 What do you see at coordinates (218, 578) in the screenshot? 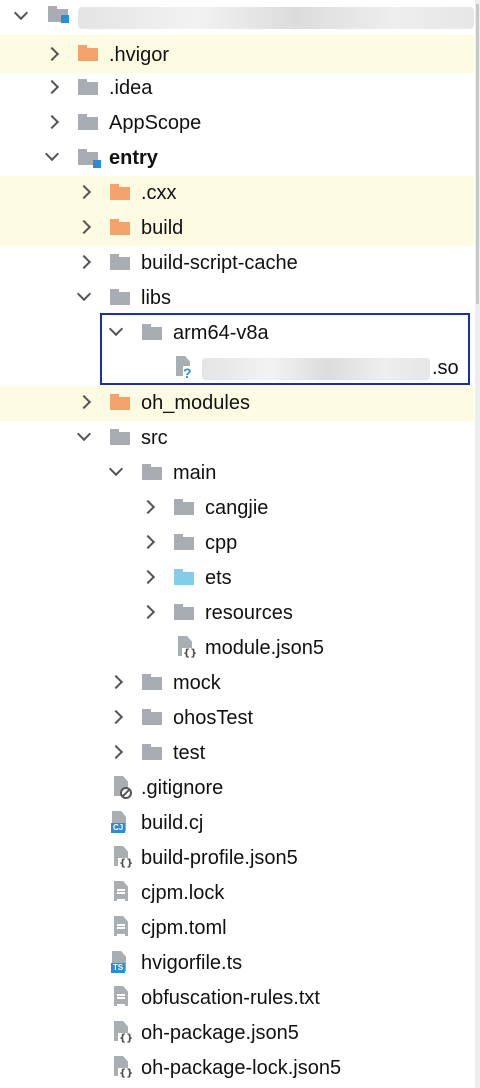
I see `tree-item-label: ets` at bounding box center [218, 578].